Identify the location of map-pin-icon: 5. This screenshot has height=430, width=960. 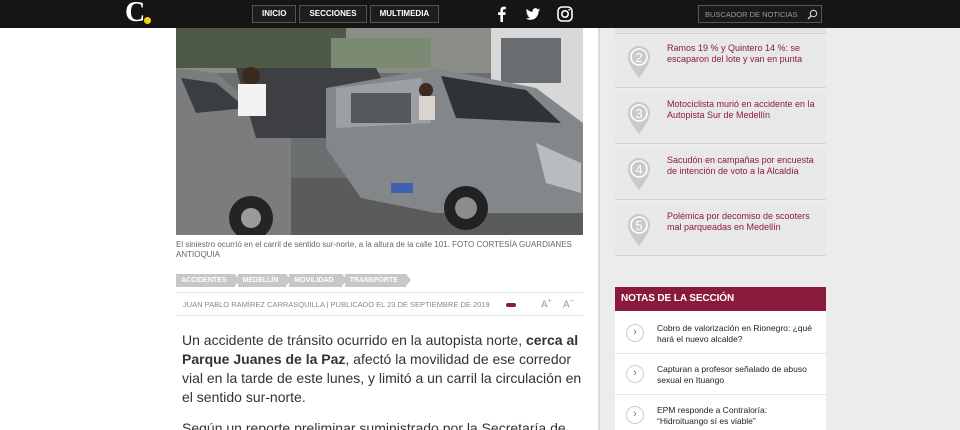
(639, 230).